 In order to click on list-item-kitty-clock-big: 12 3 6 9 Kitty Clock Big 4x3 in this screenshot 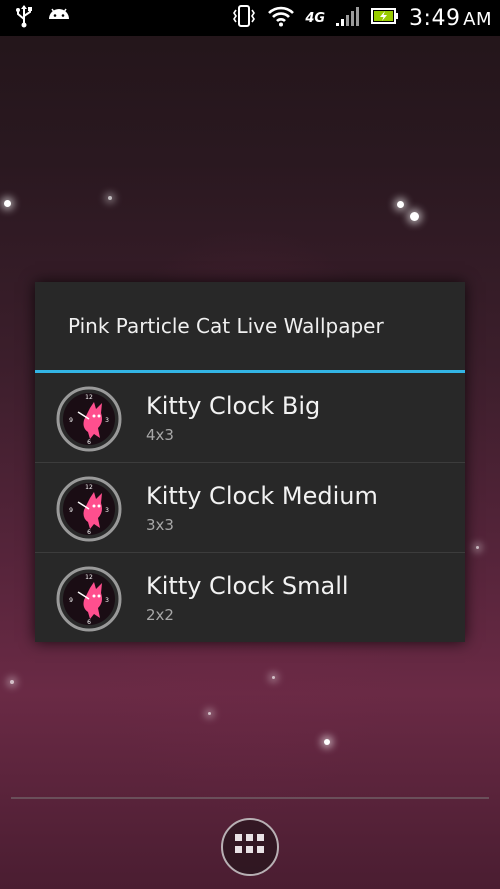, I will do `click(250, 418)`.